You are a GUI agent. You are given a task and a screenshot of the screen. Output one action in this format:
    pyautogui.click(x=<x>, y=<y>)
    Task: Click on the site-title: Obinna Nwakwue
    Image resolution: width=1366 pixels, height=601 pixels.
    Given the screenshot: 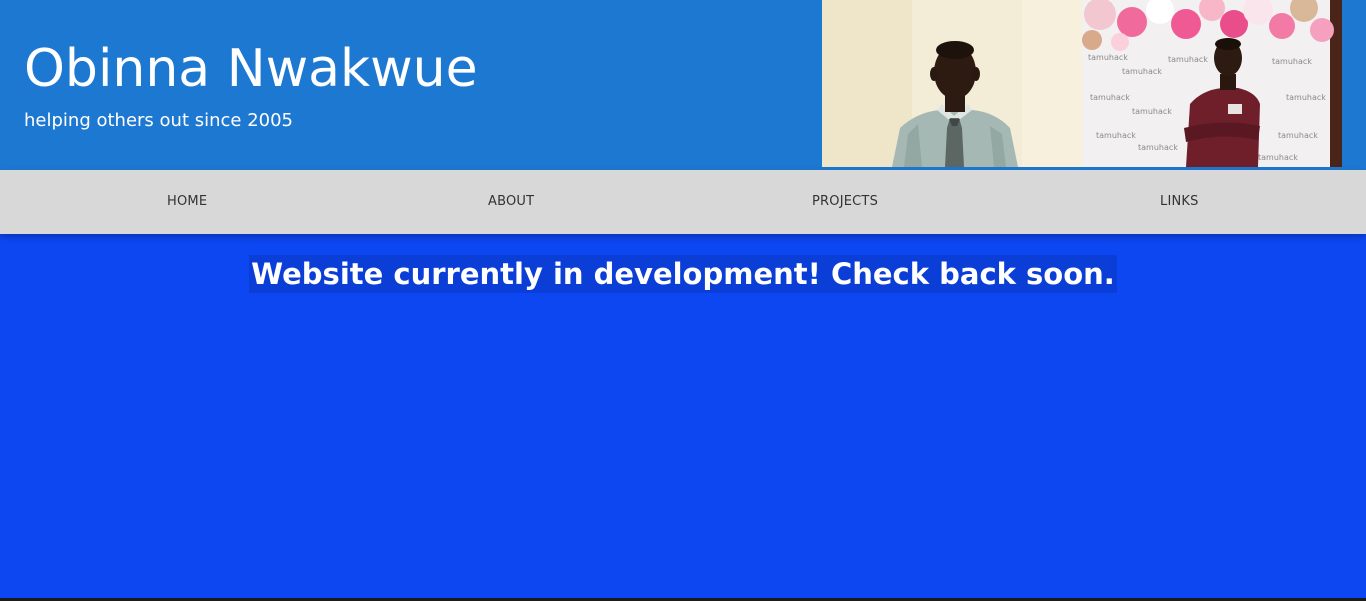 What is the action you would take?
    pyautogui.click(x=251, y=69)
    